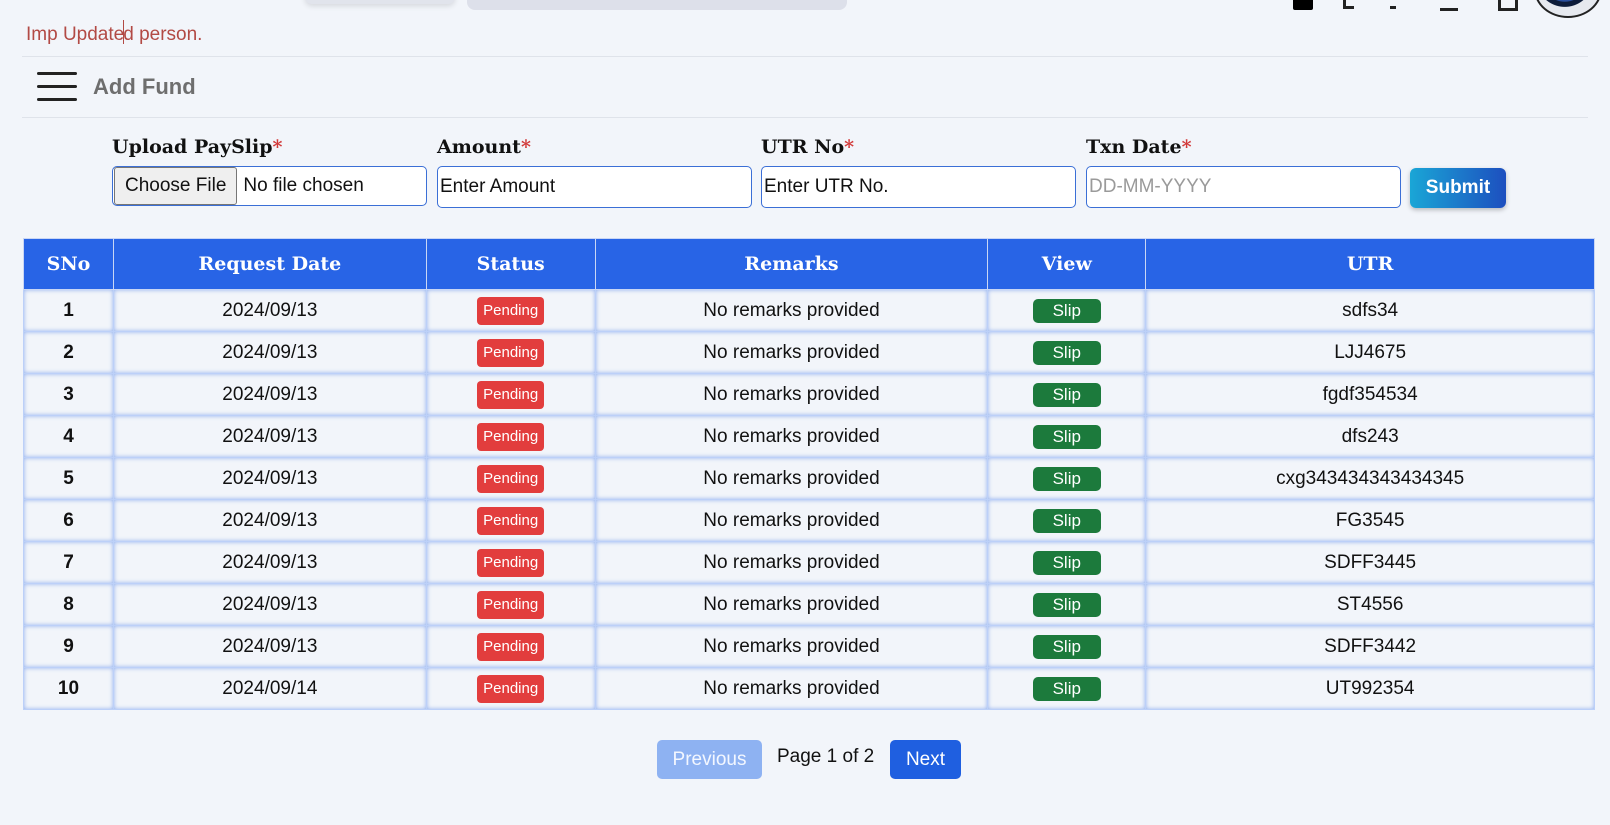  I want to click on amount-label: Amount*, so click(484, 147).